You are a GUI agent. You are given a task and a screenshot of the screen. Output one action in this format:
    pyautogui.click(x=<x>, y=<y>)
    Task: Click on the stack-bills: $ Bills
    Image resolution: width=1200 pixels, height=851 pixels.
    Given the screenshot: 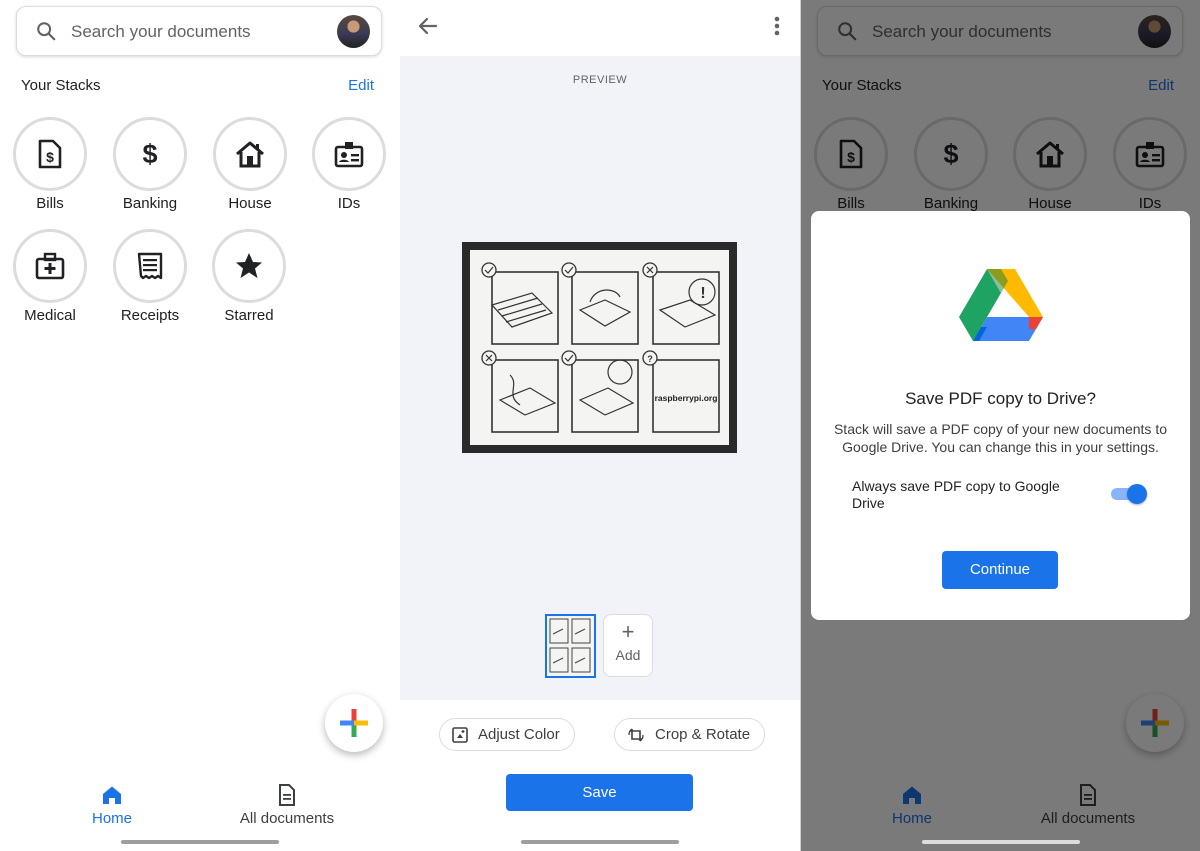 What is the action you would take?
    pyautogui.click(x=50, y=164)
    